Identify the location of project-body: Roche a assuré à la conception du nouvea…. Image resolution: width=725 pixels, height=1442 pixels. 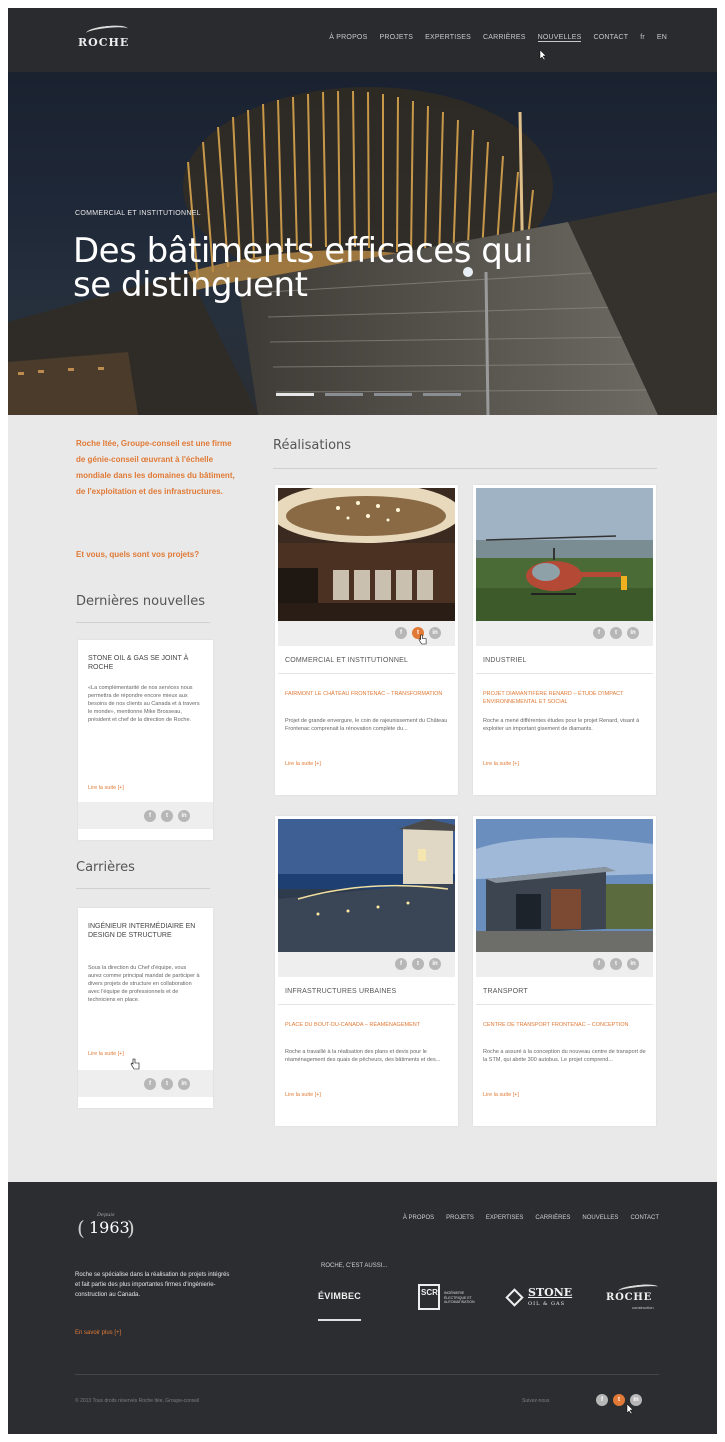
(564, 1056).